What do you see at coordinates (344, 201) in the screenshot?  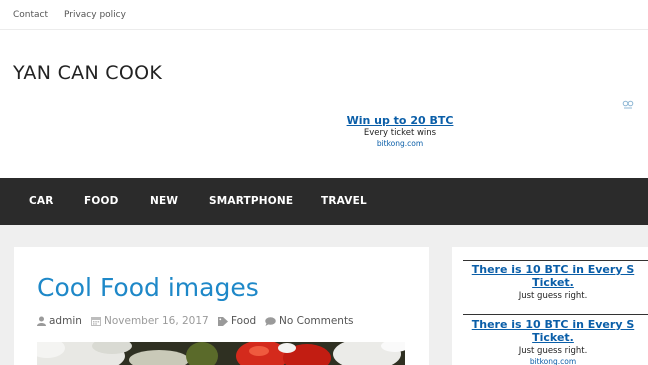 I see `nav-item-travel: TRAVEL` at bounding box center [344, 201].